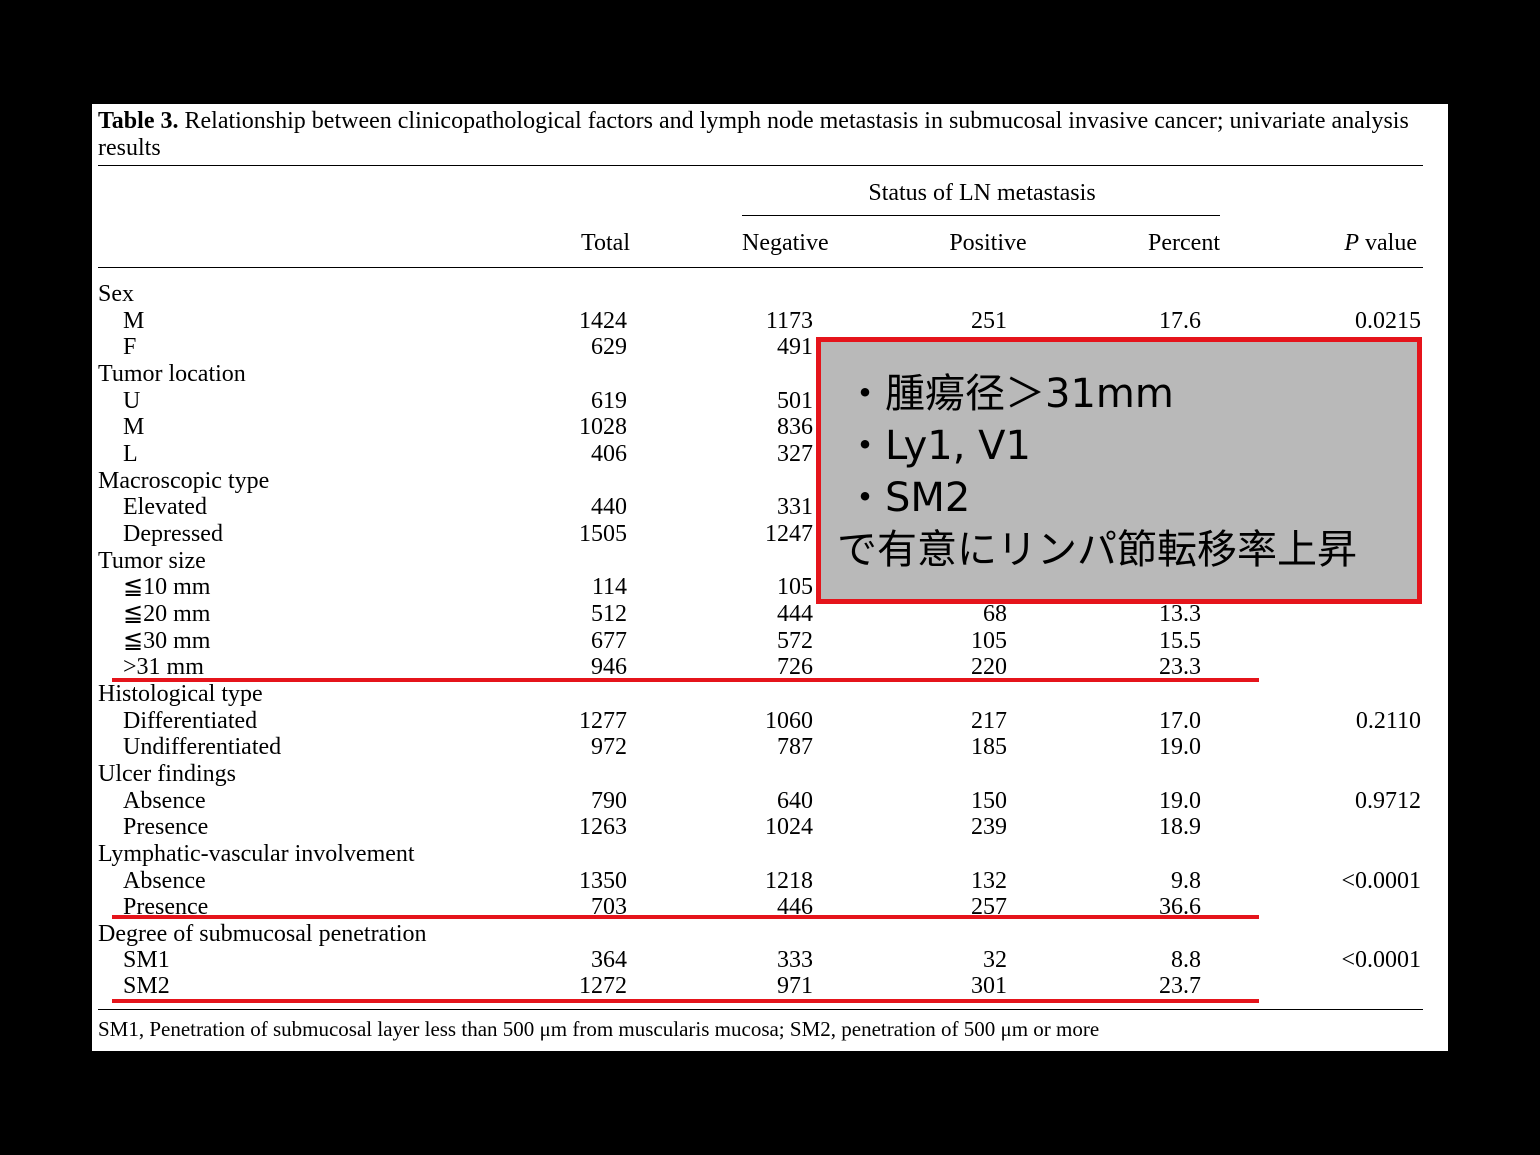 The width and height of the screenshot is (1540, 1155). I want to click on cell-total: 790, so click(609, 801).